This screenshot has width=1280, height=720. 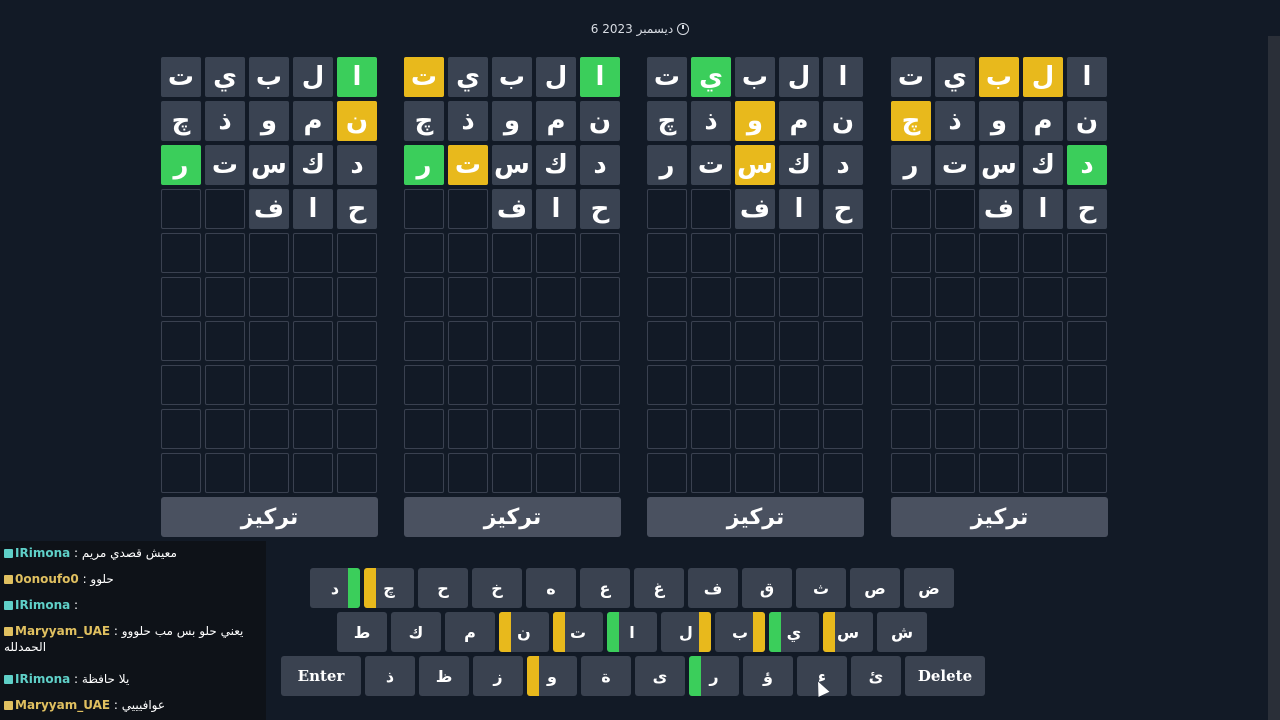 I want to click on key-ؤ: ؤ, so click(x=768, y=676).